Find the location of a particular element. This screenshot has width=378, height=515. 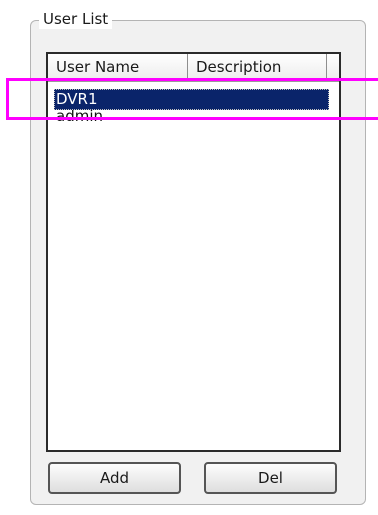

column-header-description: Description is located at coordinates (257, 67).